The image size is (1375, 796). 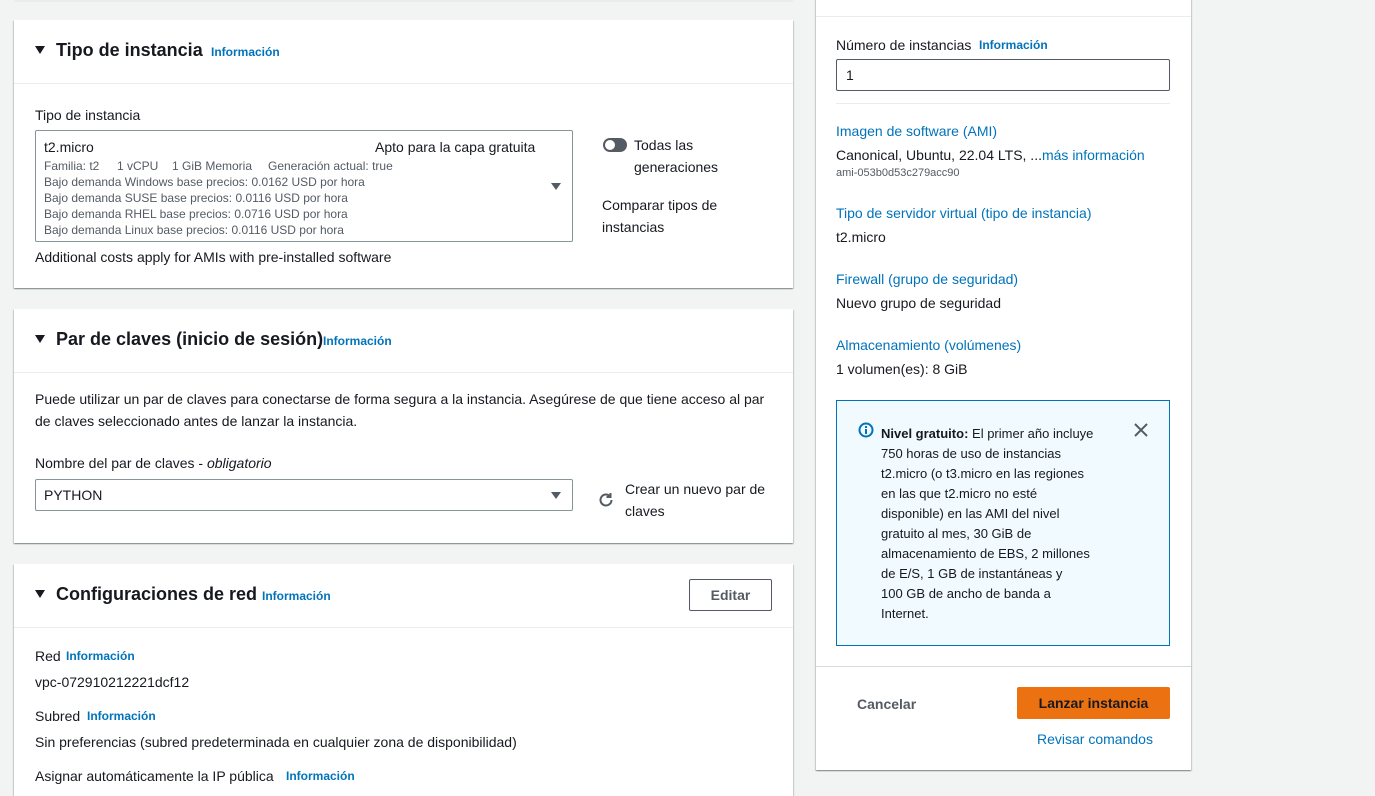 I want to click on key-pair-field-label: Nombre del par de claves - obligatorio, so click(x=153, y=463).